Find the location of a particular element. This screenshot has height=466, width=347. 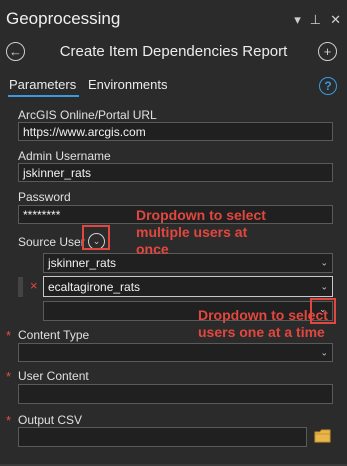

chevron-down-icon: ▾ is located at coordinates (297, 20).